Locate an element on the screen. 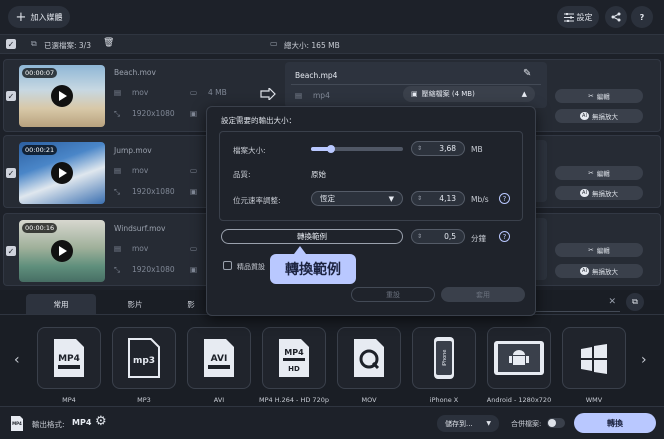  format-card-mp3: mp3 is located at coordinates (144, 358).